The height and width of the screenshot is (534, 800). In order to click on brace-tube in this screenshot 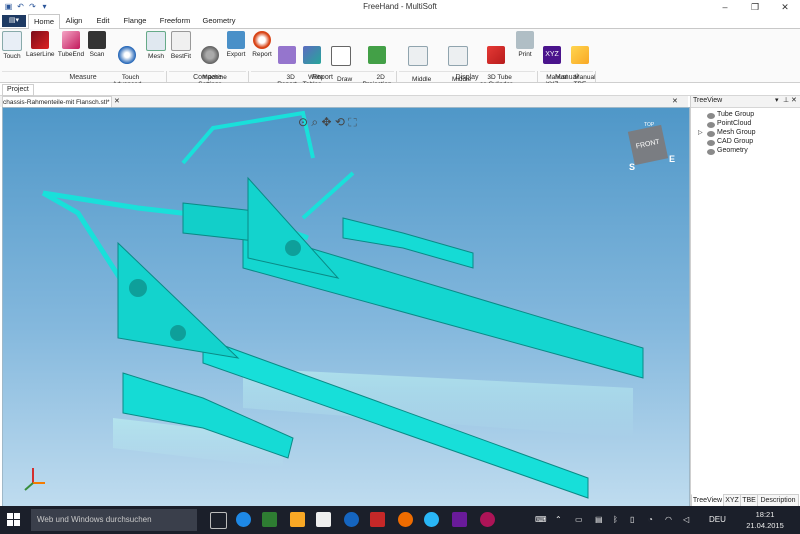, I will do `click(328, 195)`.